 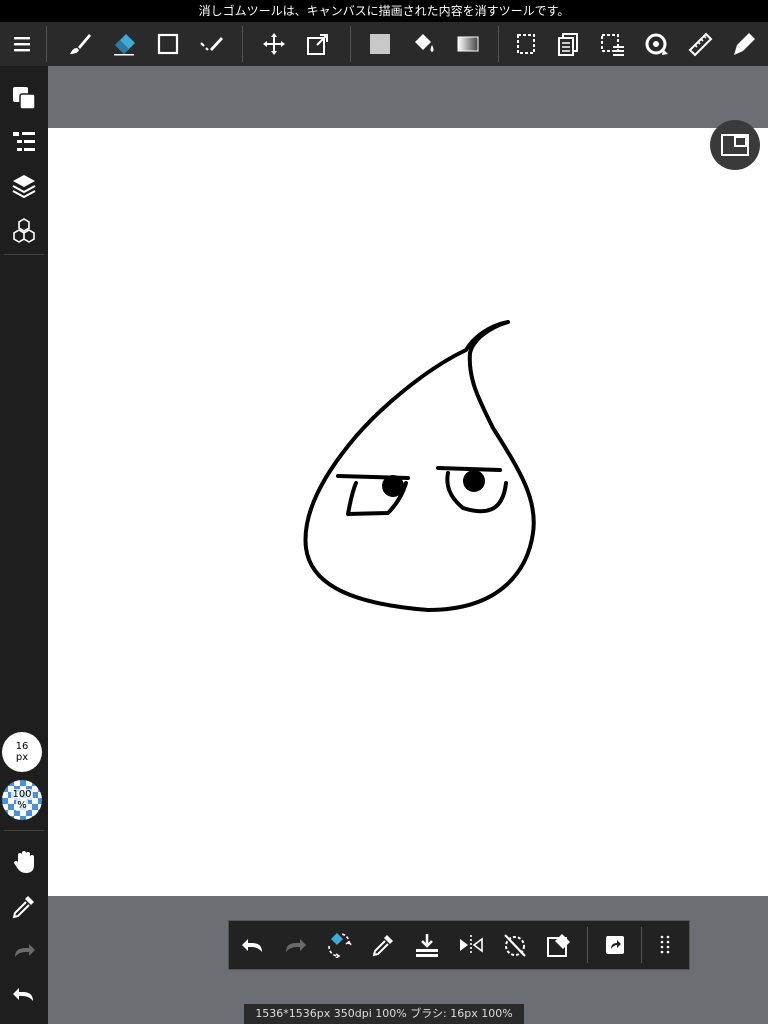 I want to click on color-swatch-icon, so click(x=24, y=98).